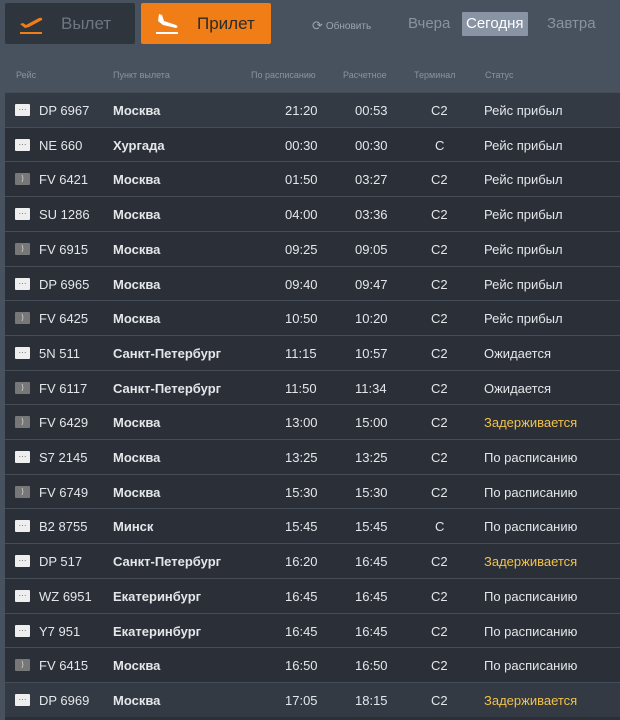  What do you see at coordinates (301, 388) in the screenshot?
I see `scheduled-time: 11:50` at bounding box center [301, 388].